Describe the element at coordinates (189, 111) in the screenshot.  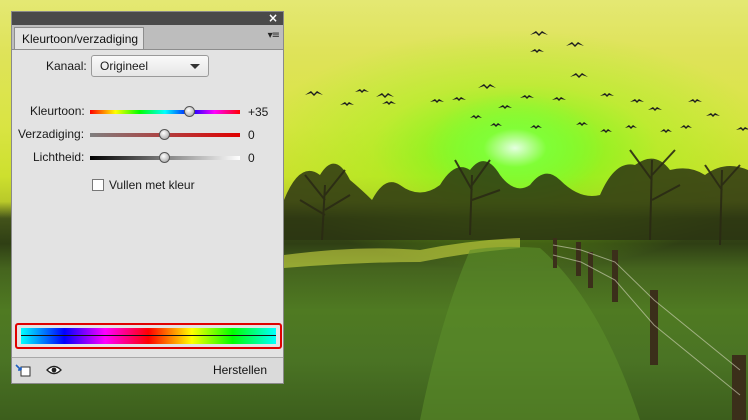
I see `hue-slider-thumb` at that location.